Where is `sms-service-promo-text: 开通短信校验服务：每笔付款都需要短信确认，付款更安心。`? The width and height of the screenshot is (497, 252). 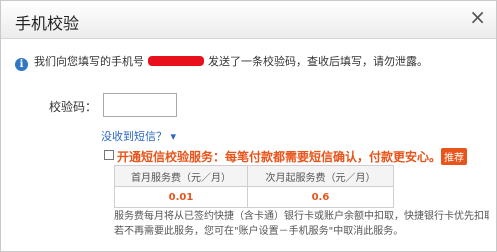
sms-service-promo-text: 开通短信校验服务：每笔付款都需要短信确认，付款更安心。 is located at coordinates (279, 157).